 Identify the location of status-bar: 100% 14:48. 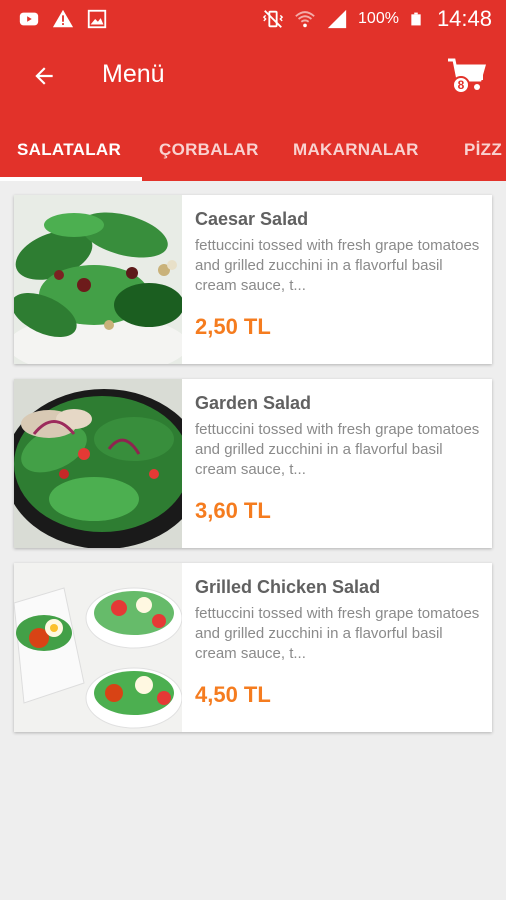
(253, 19).